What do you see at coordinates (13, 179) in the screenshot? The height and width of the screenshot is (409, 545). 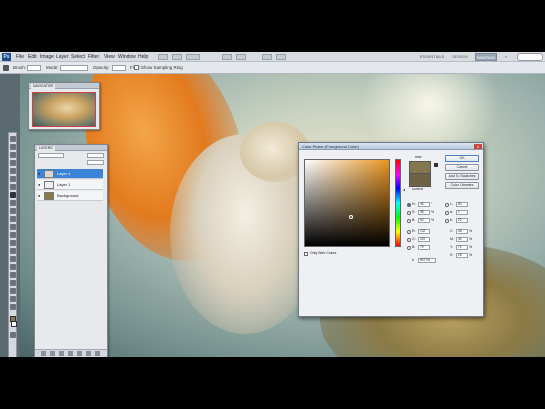 I see `eyedropper-tool-icon` at bounding box center [13, 179].